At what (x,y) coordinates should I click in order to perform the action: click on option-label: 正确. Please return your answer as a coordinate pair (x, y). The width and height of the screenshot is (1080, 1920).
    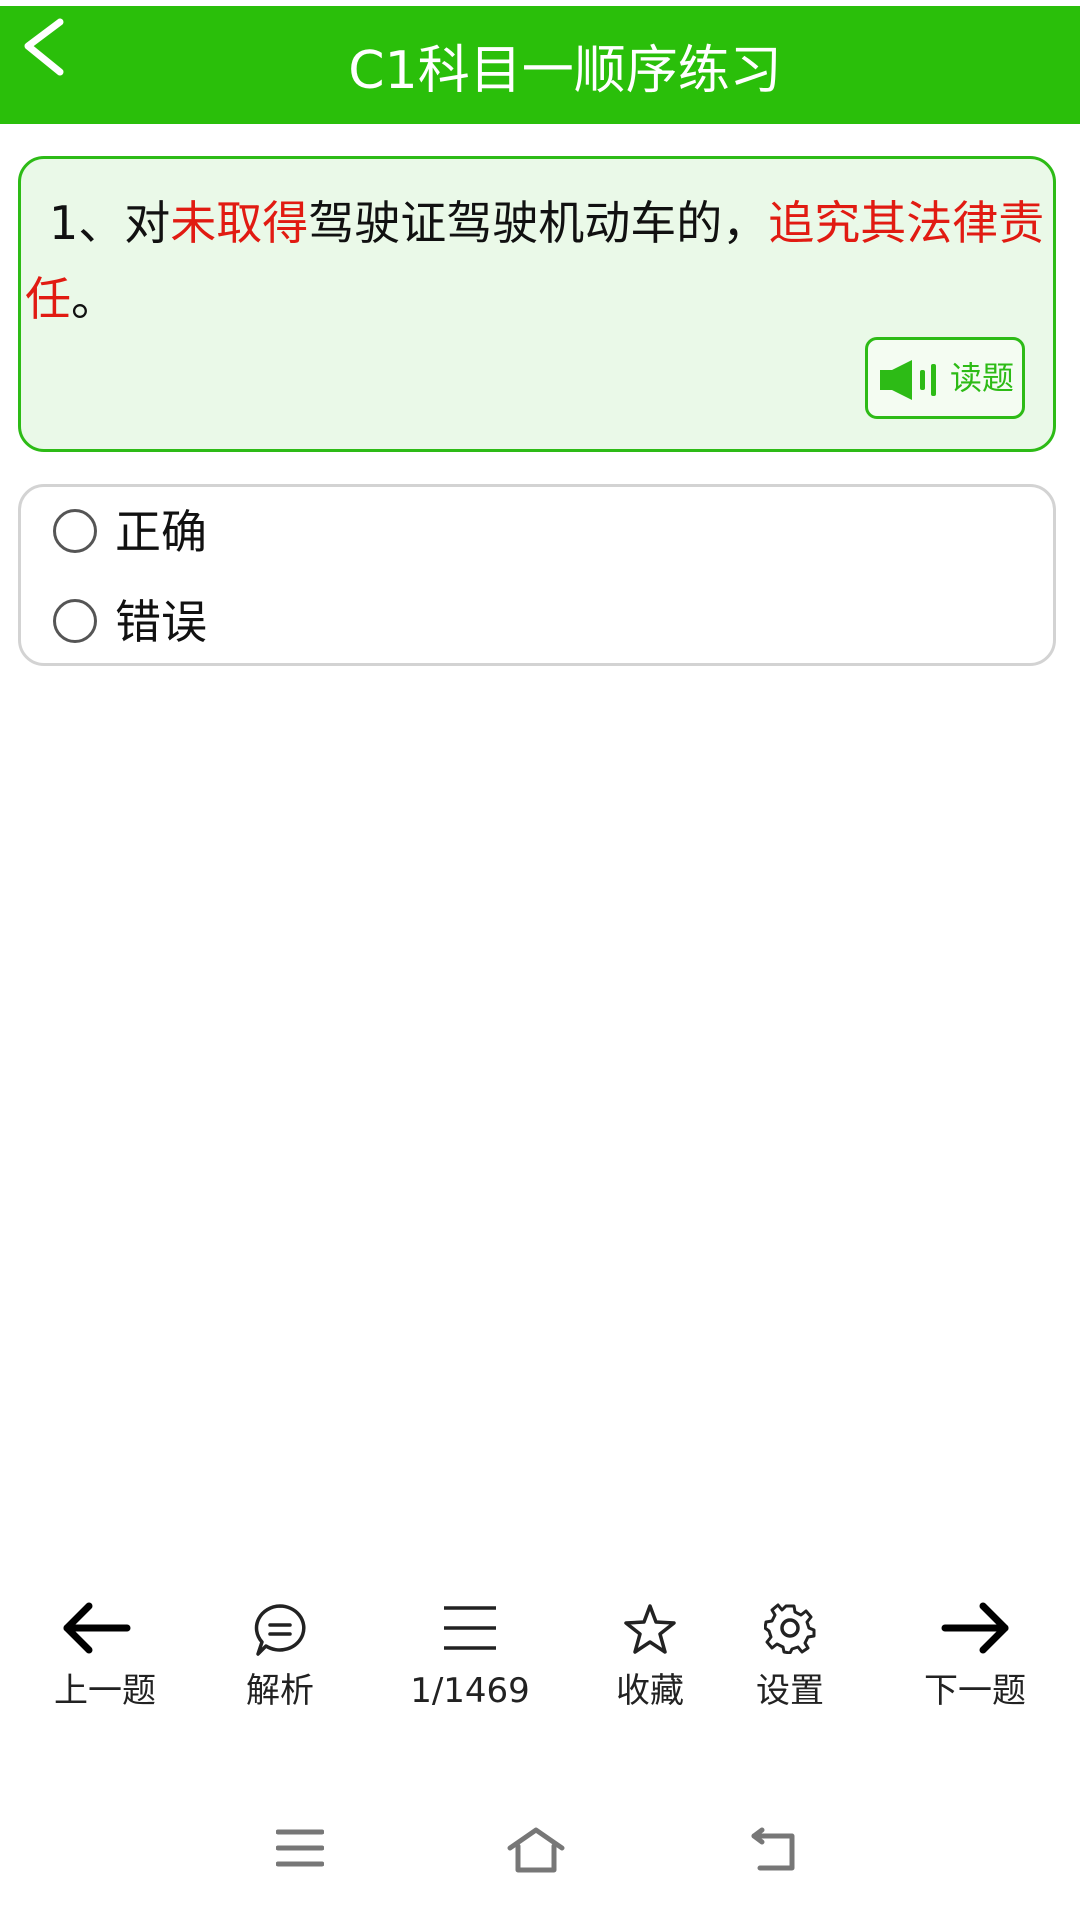
    Looking at the image, I should click on (161, 532).